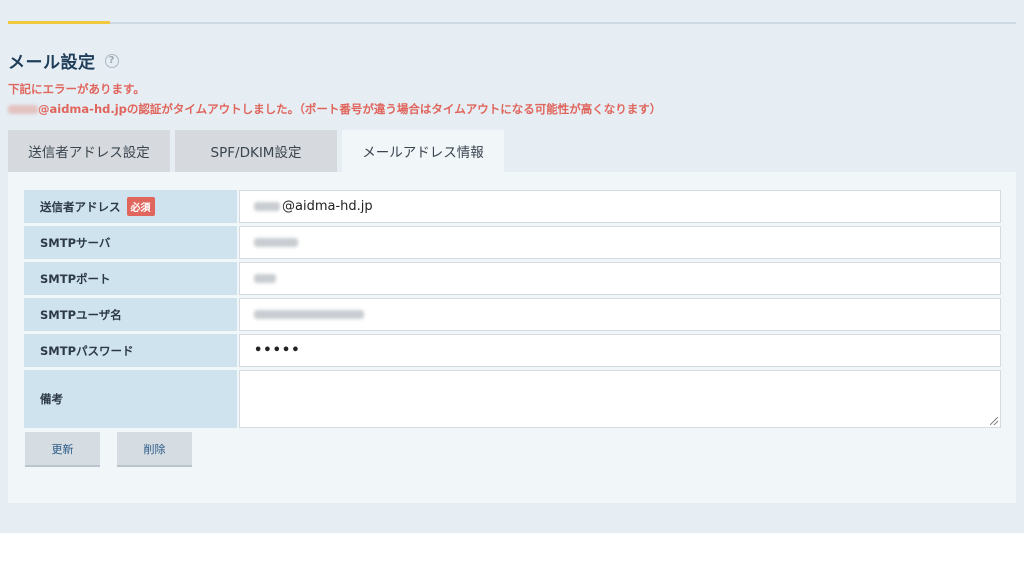  I want to click on smtp-server-input, so click(620, 242).